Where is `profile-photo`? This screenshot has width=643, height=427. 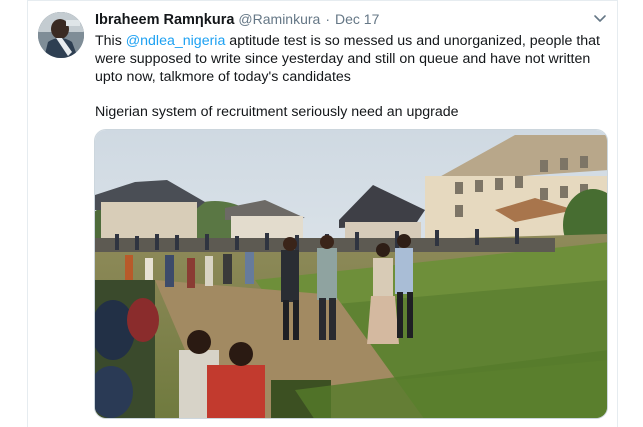
profile-photo is located at coordinates (61, 35).